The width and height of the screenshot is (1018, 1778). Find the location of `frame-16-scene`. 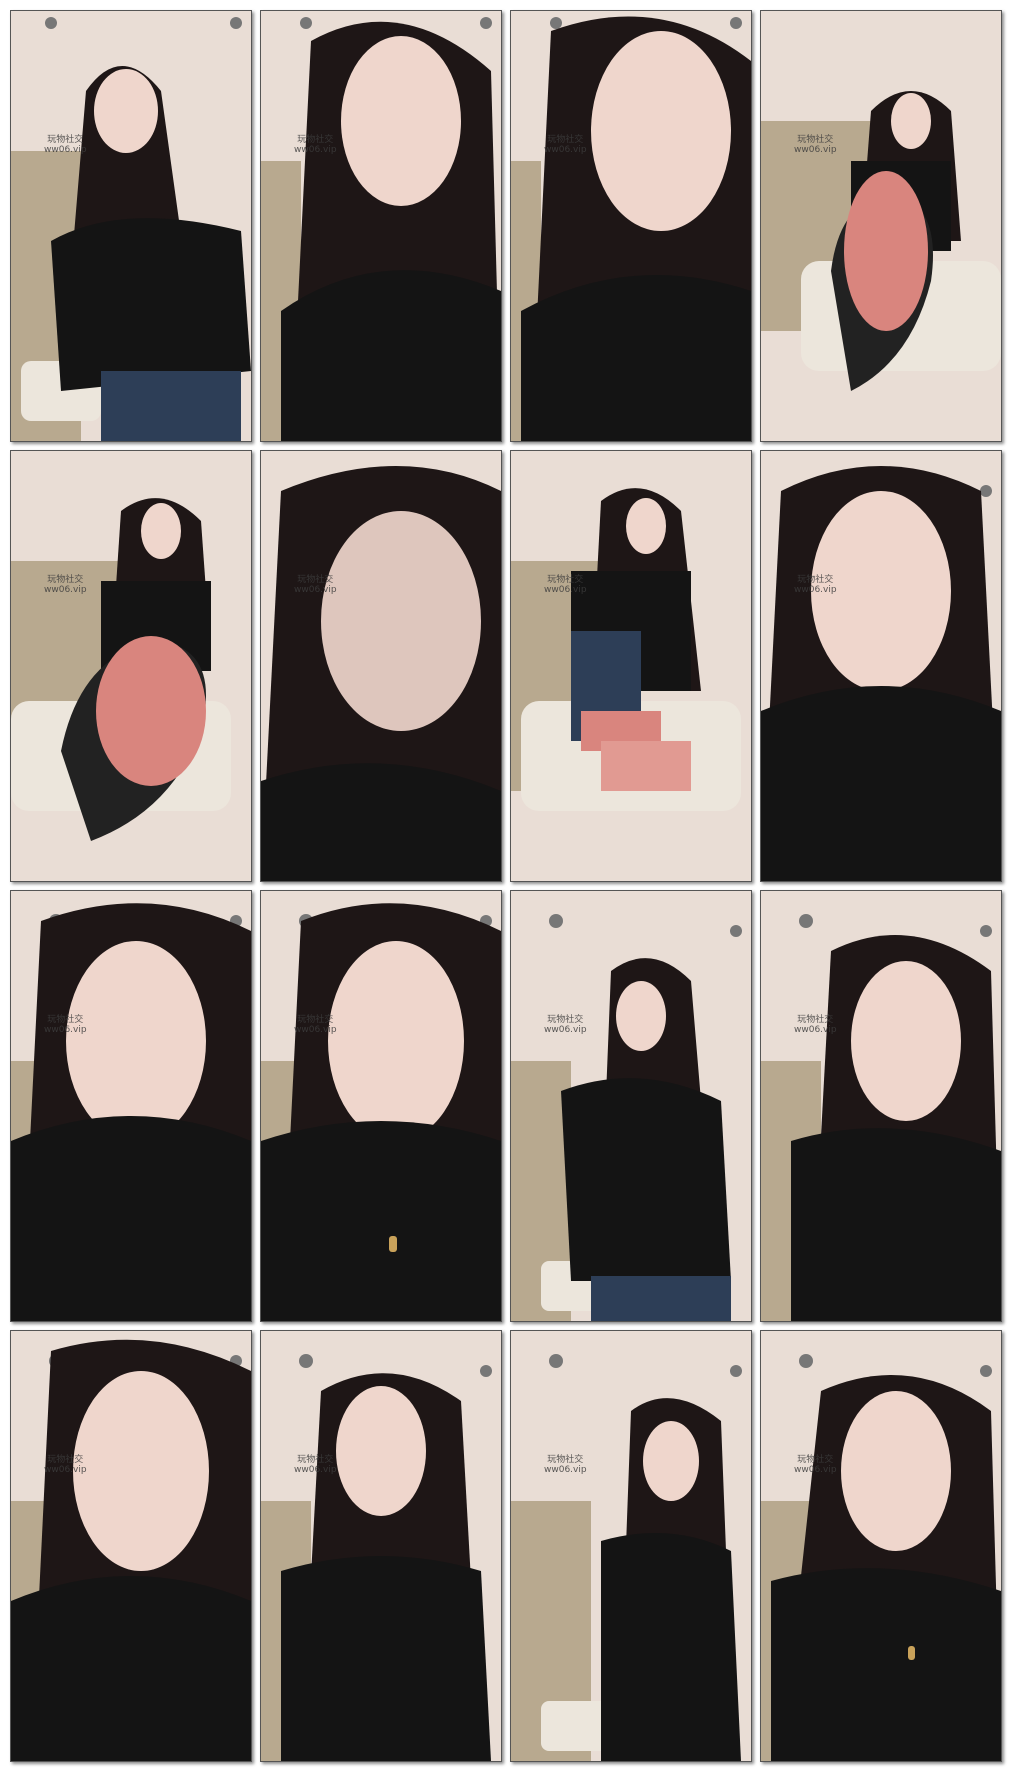

frame-16-scene is located at coordinates (881, 1546).